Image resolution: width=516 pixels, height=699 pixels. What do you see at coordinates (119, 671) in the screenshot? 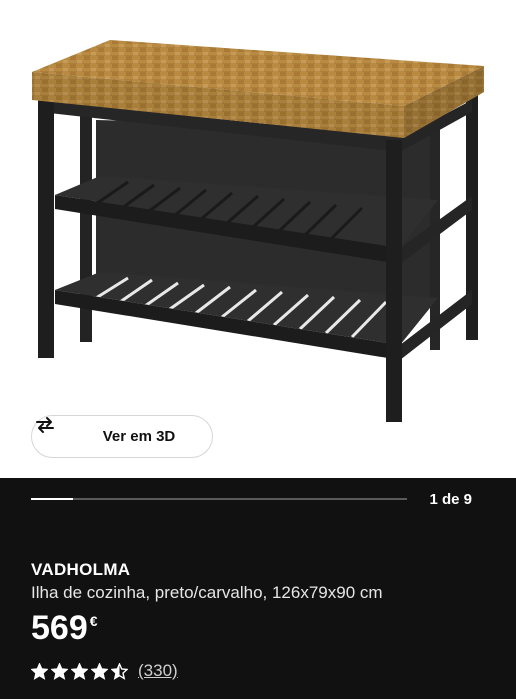
I see `star-half-icon` at bounding box center [119, 671].